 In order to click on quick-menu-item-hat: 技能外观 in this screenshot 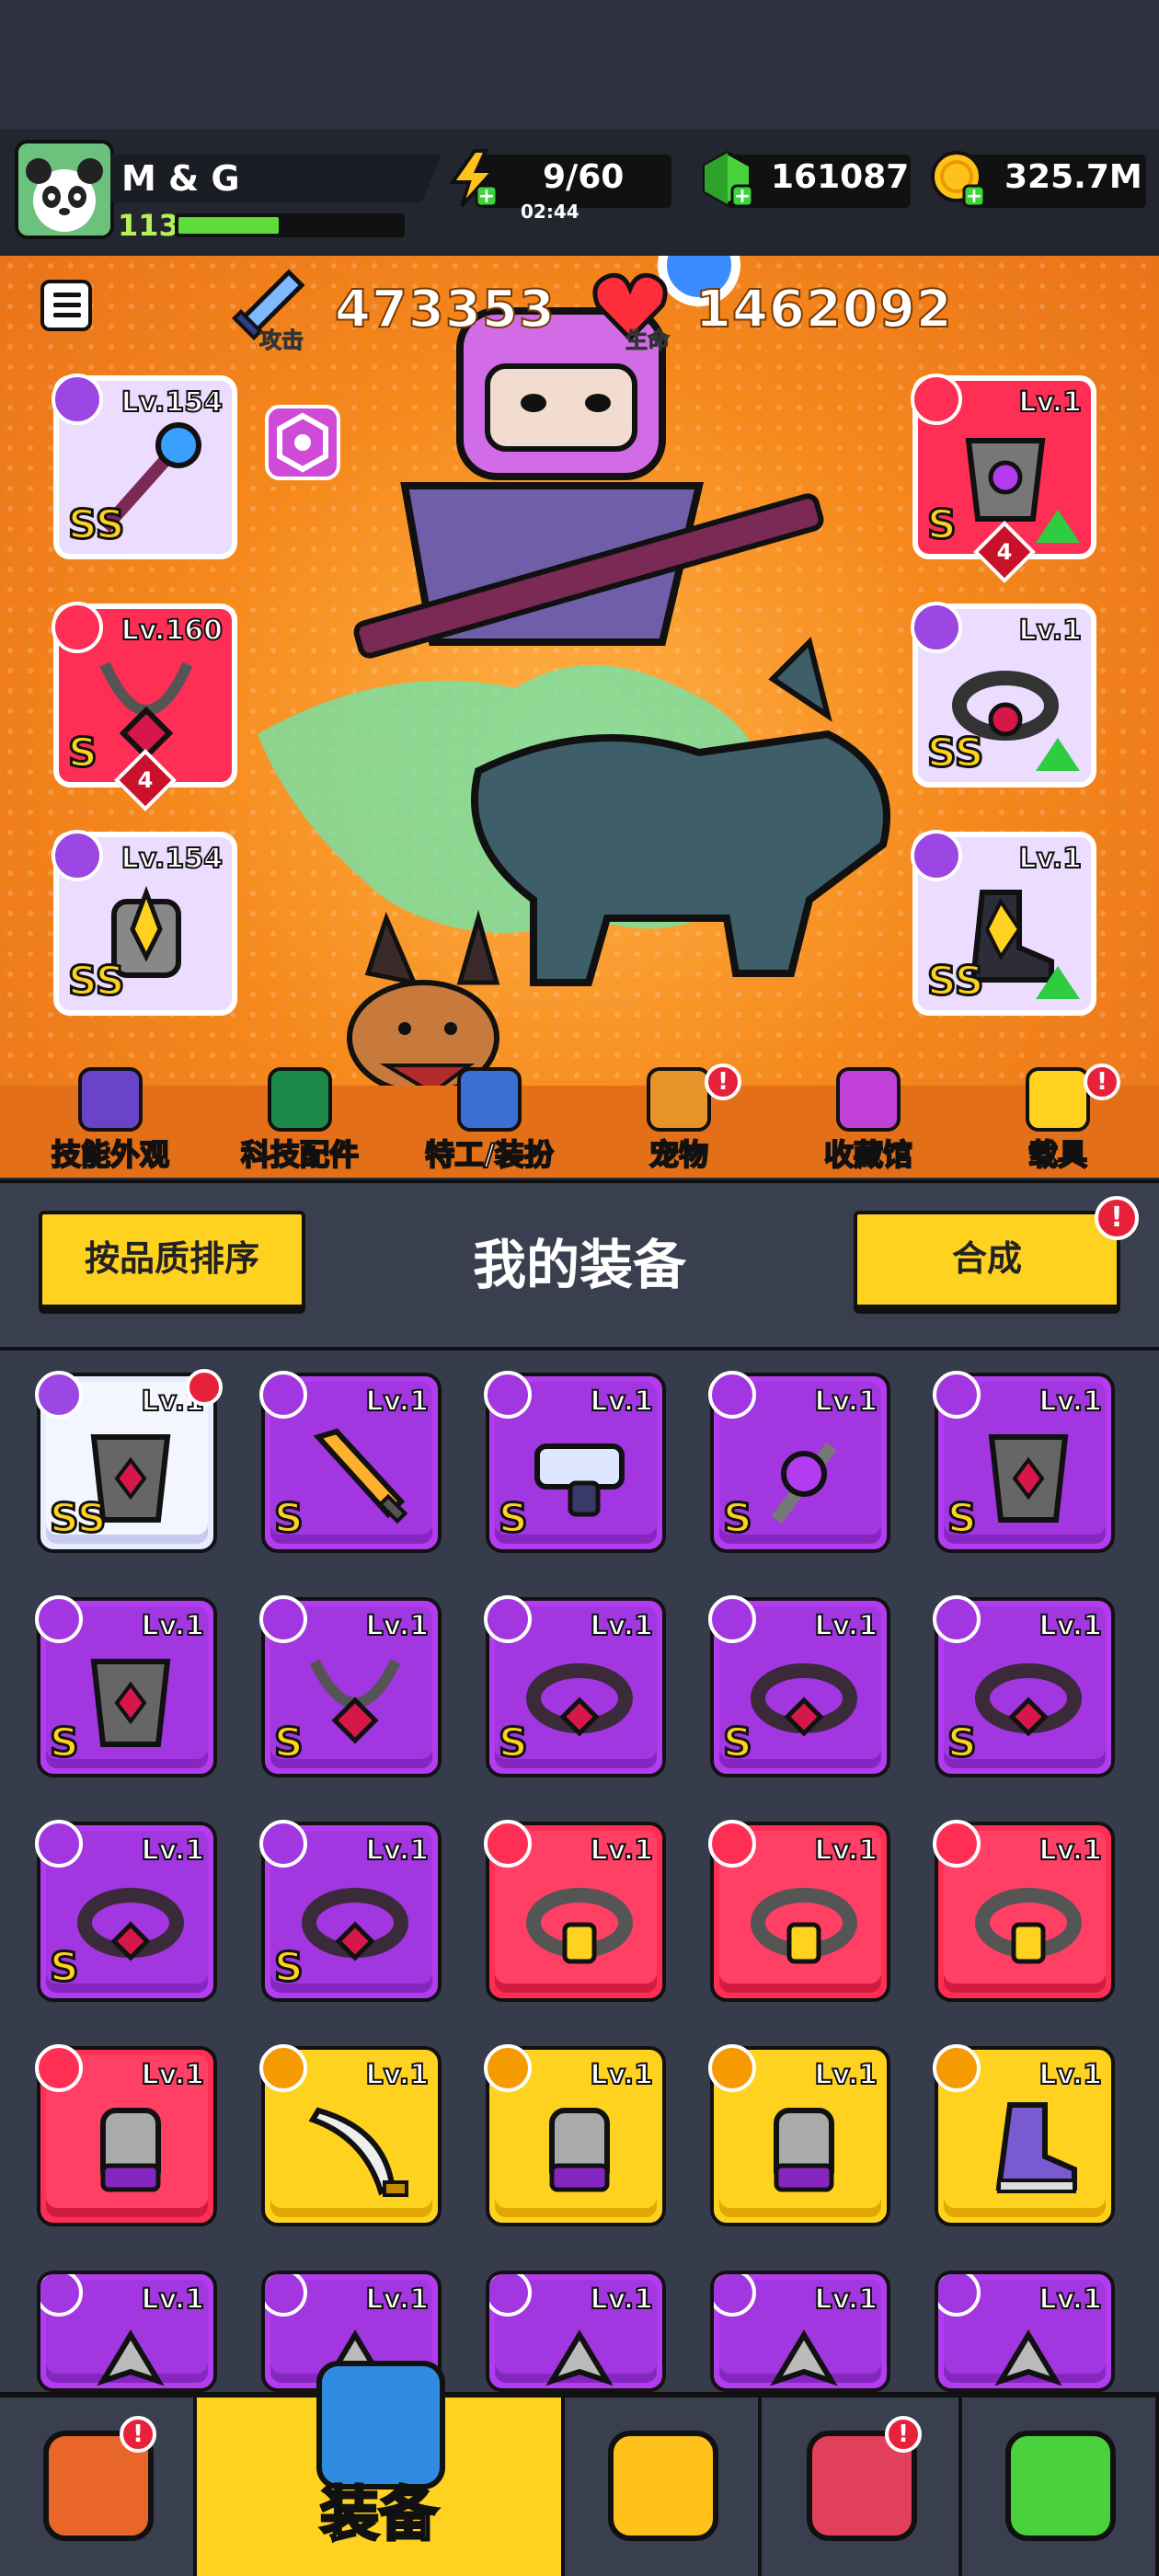, I will do `click(110, 1122)`.